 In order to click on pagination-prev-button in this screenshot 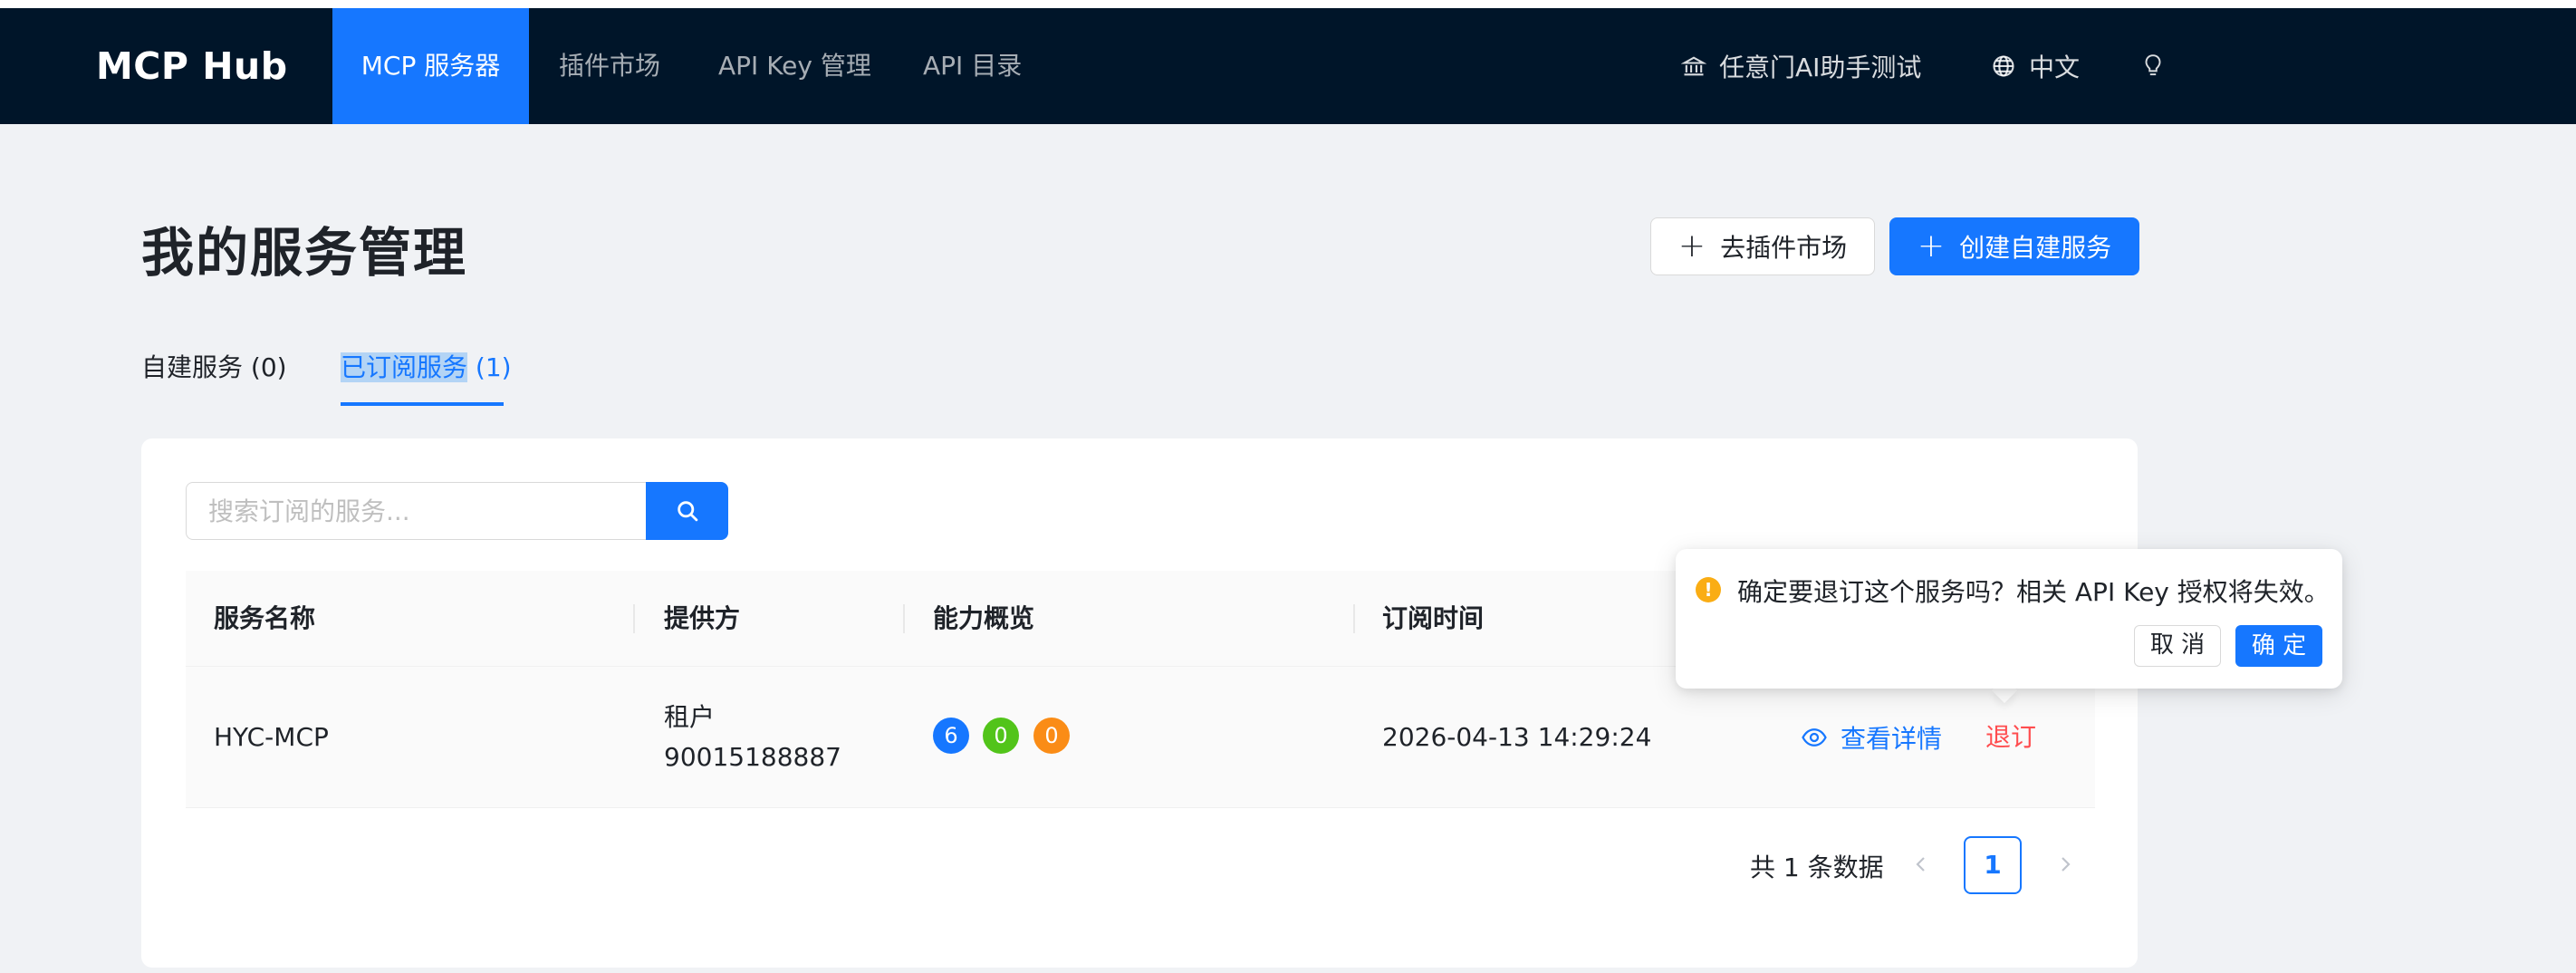, I will do `click(1921, 864)`.